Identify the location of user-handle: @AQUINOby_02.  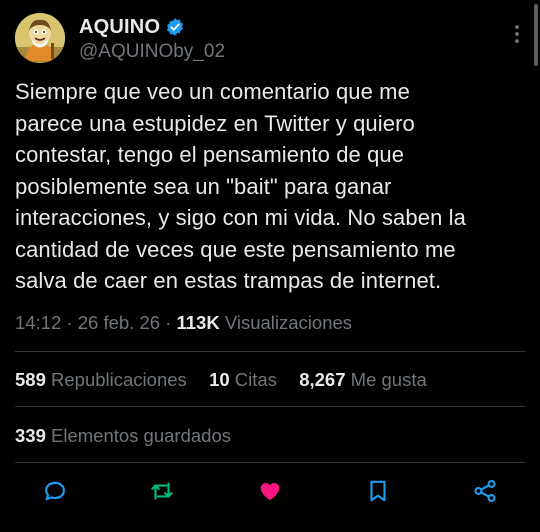
(152, 52).